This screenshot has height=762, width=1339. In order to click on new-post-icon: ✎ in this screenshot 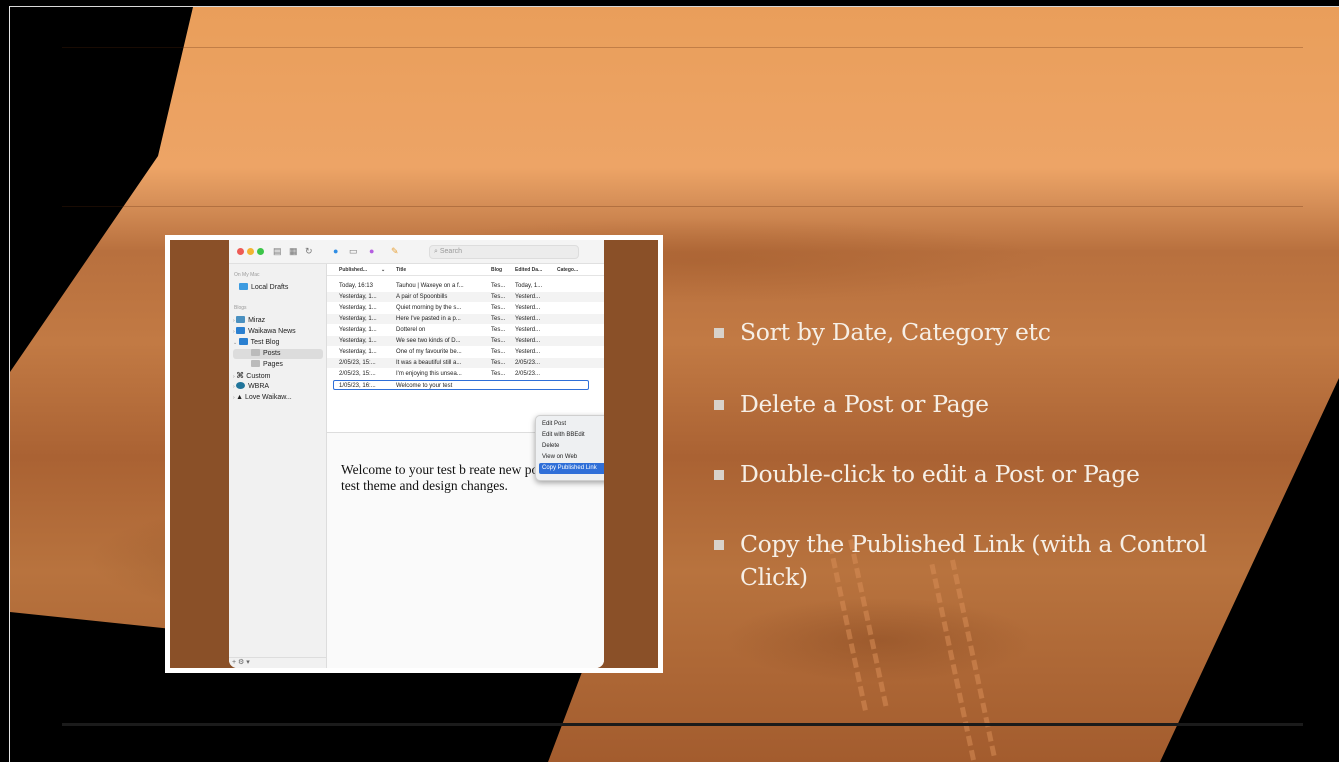, I will do `click(395, 251)`.